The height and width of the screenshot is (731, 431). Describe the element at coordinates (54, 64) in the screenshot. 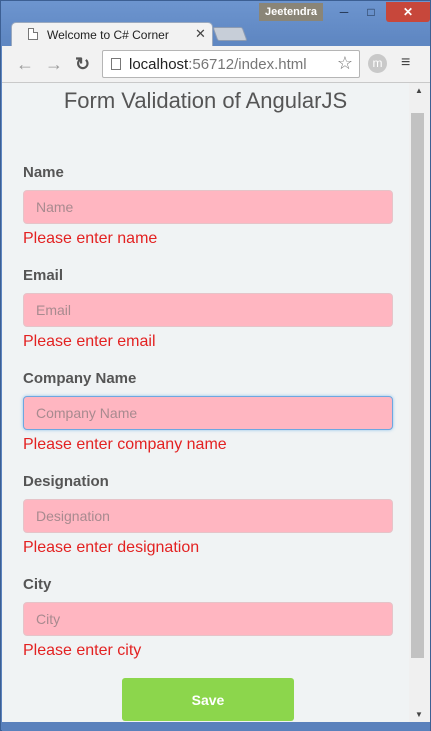

I see `forward-arrow-icon: →` at that location.